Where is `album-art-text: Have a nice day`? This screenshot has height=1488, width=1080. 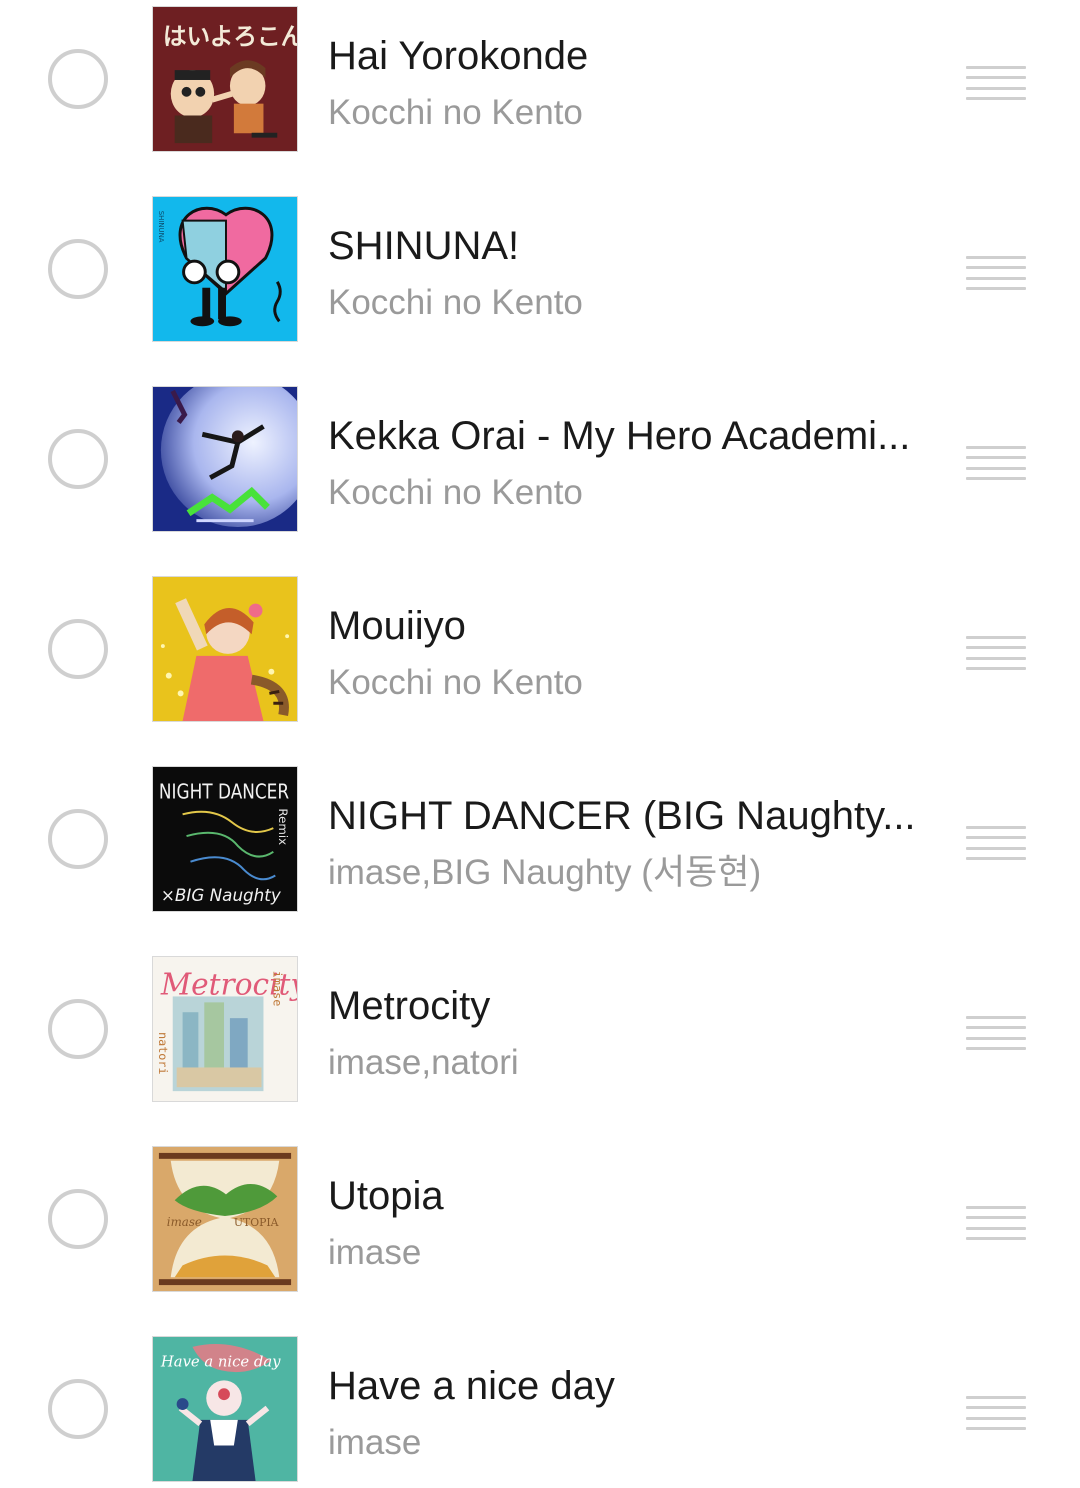
album-art-text: Have a nice day is located at coordinates (220, 1362).